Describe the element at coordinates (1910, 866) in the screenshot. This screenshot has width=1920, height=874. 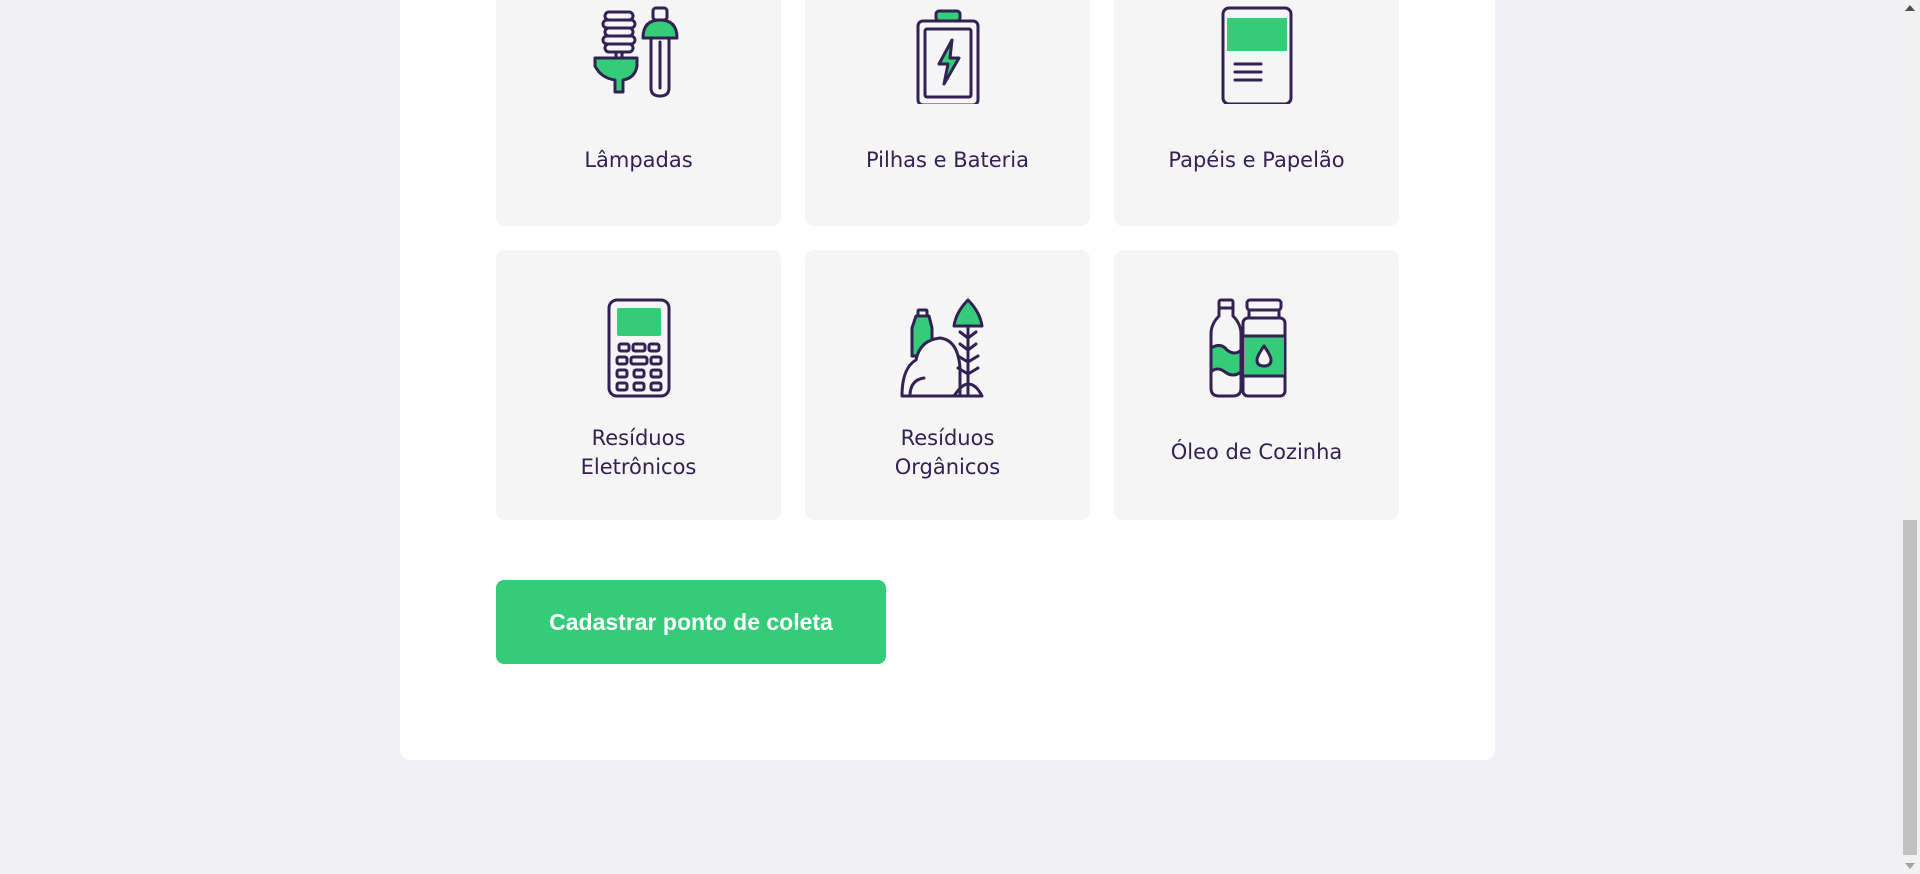
I see `scroll-down-arrow-icon` at that location.